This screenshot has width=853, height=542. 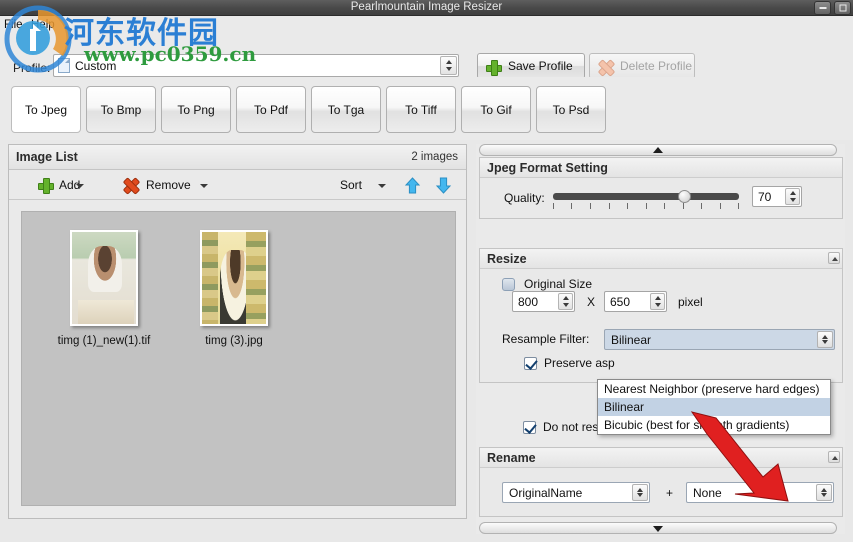 I want to click on resample-combobox-arrows, so click(x=825, y=339).